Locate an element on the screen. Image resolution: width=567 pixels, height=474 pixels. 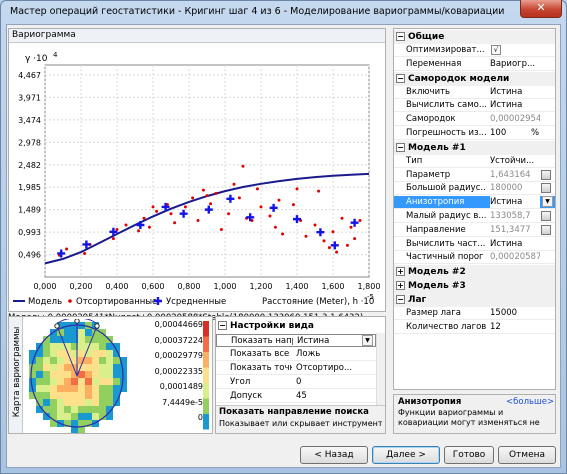
legend-averaged-label: Усредненные is located at coordinates (196, 302).